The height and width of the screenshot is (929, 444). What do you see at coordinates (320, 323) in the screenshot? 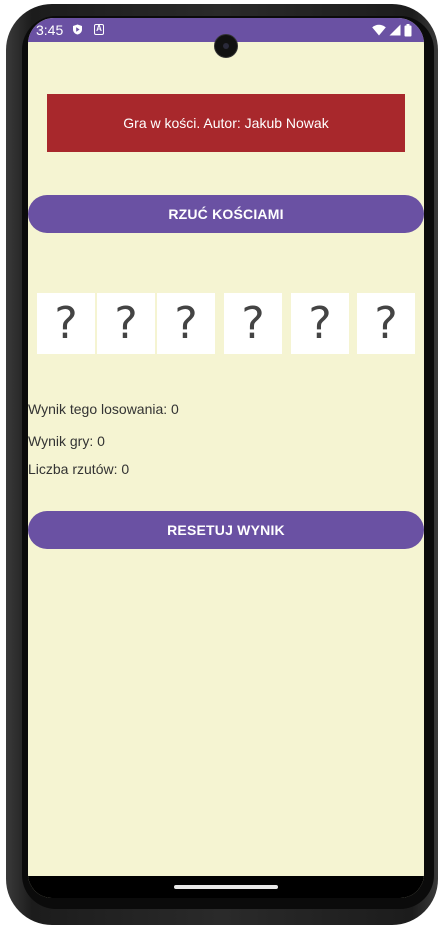
I see `die-5: ?` at bounding box center [320, 323].